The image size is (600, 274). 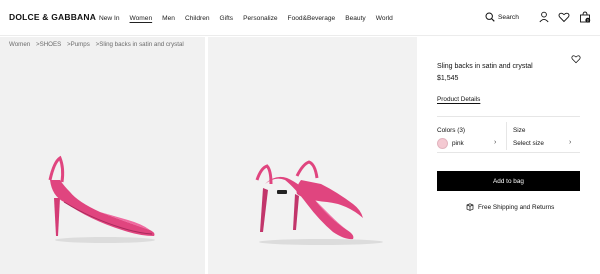 What do you see at coordinates (490, 17) in the screenshot?
I see `search-icon` at bounding box center [490, 17].